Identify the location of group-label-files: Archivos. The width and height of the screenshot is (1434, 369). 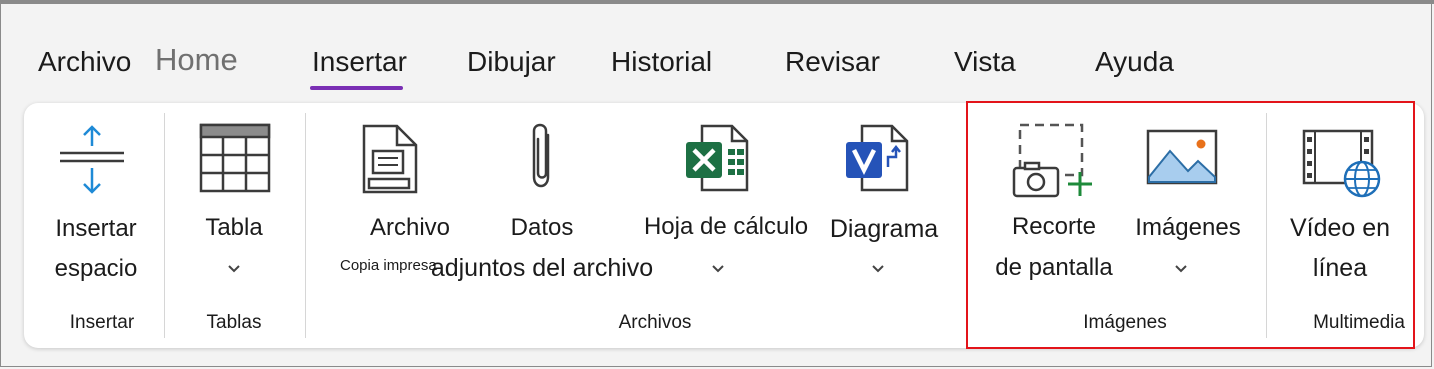
(655, 322).